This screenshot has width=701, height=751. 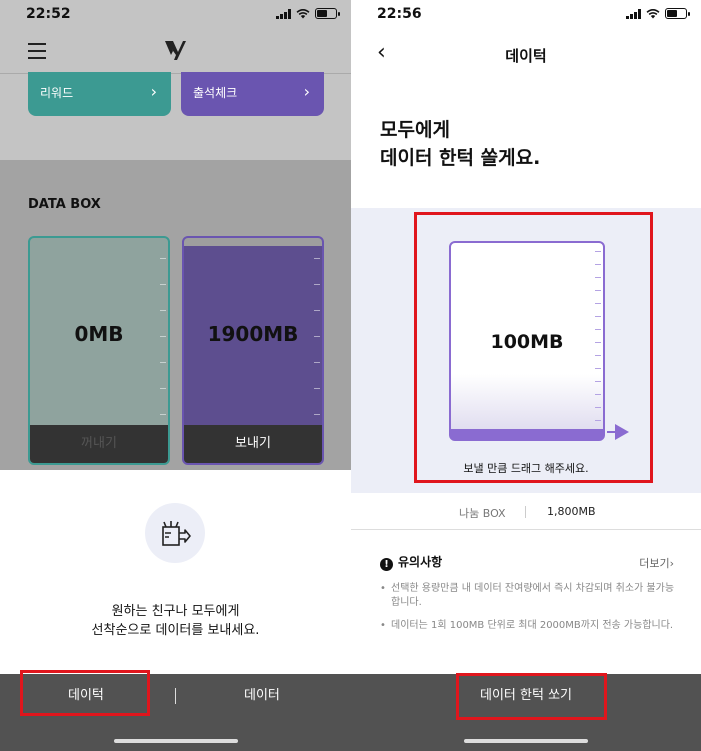 I want to click on send-box-value: 1900MB, so click(x=253, y=334).